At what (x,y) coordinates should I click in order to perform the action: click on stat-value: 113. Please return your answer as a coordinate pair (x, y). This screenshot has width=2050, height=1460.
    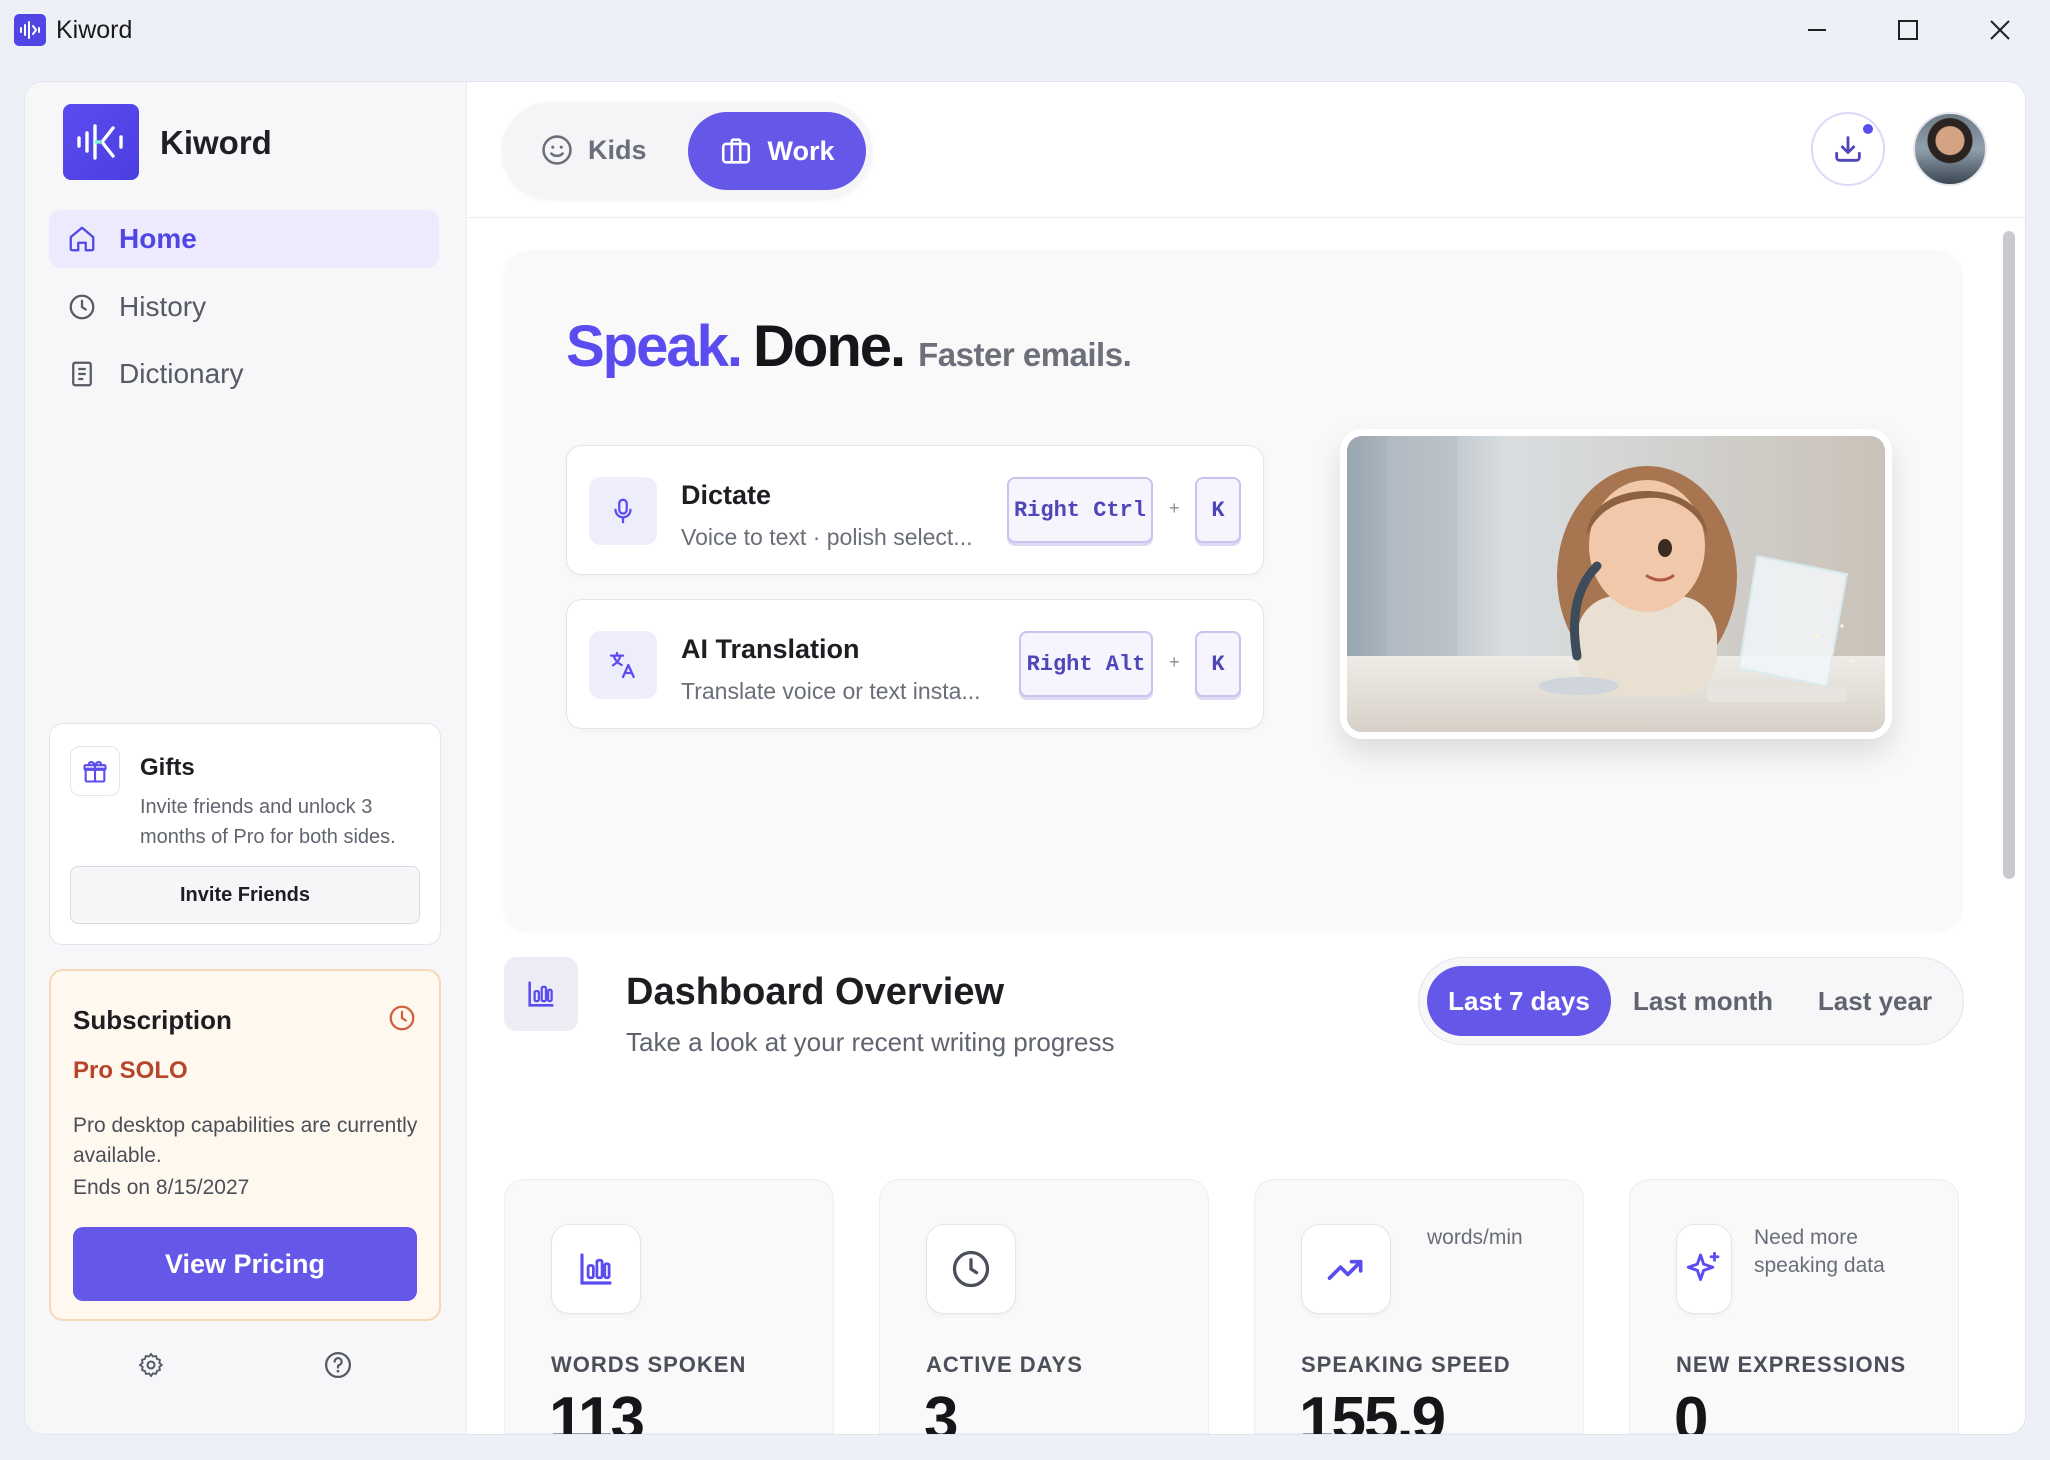
    Looking at the image, I should click on (597, 1409).